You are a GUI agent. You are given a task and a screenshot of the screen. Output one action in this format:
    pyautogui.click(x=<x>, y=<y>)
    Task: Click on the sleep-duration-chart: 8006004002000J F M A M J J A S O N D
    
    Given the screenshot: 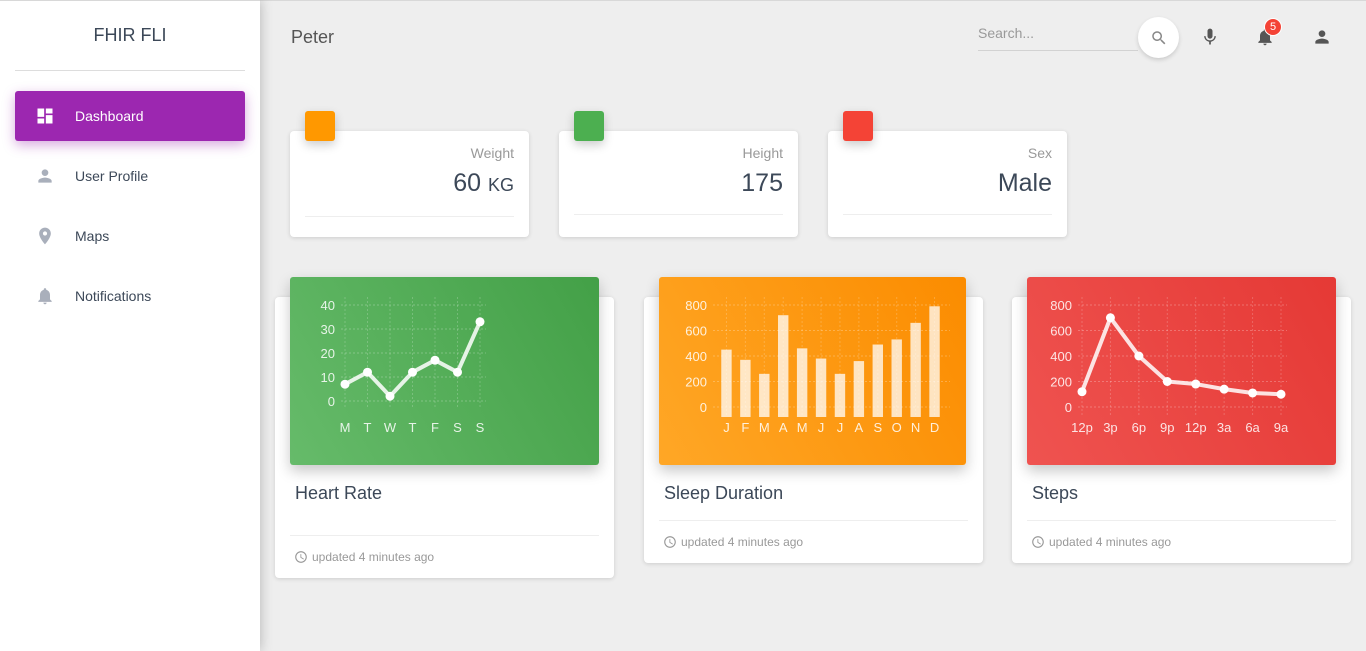 What is the action you would take?
    pyautogui.click(x=817, y=366)
    